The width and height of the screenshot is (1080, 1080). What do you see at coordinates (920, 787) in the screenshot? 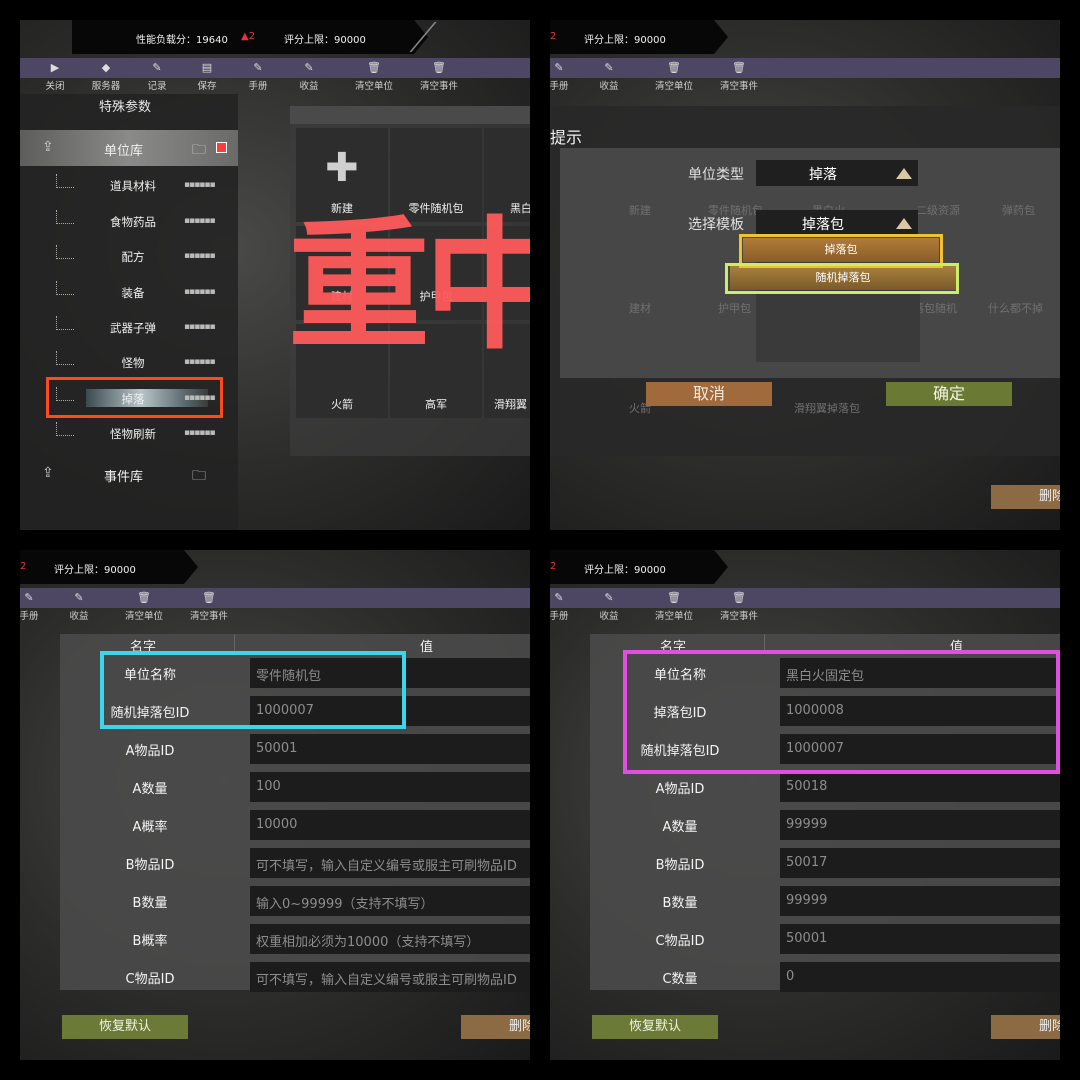
I see `value-field: 50018` at bounding box center [920, 787].